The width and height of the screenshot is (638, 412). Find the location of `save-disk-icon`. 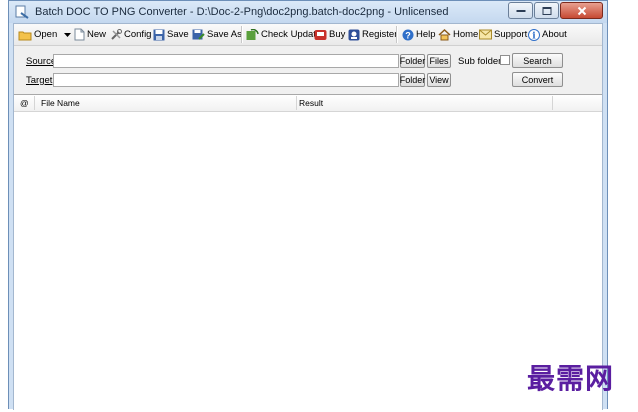

save-disk-icon is located at coordinates (159, 34).